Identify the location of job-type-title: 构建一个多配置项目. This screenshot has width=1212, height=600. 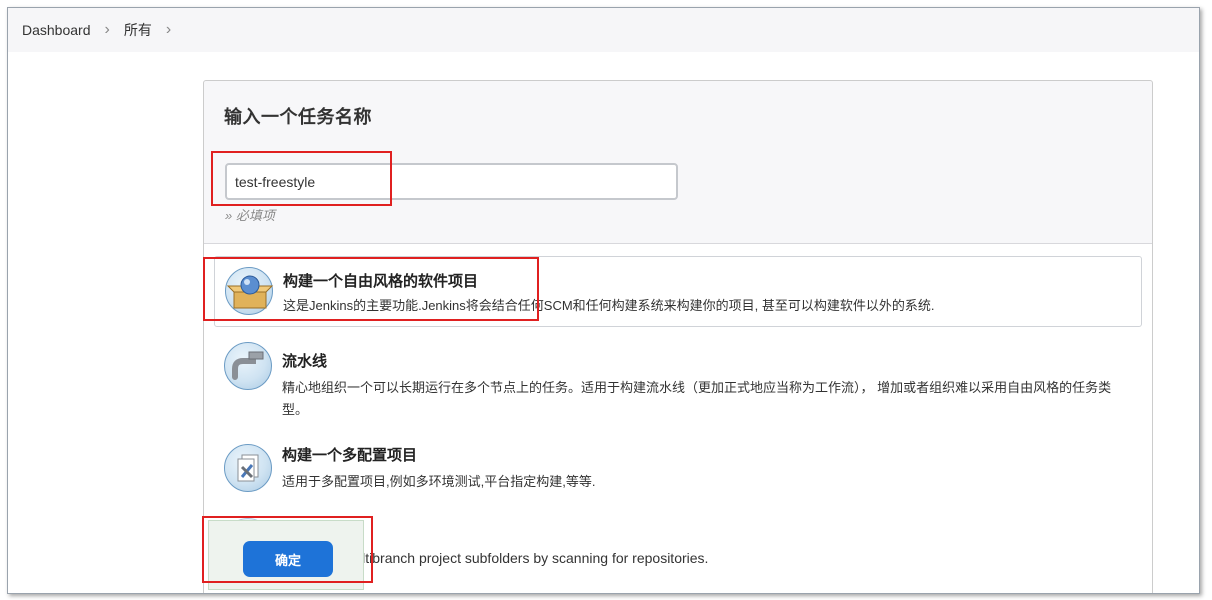
(350, 455).